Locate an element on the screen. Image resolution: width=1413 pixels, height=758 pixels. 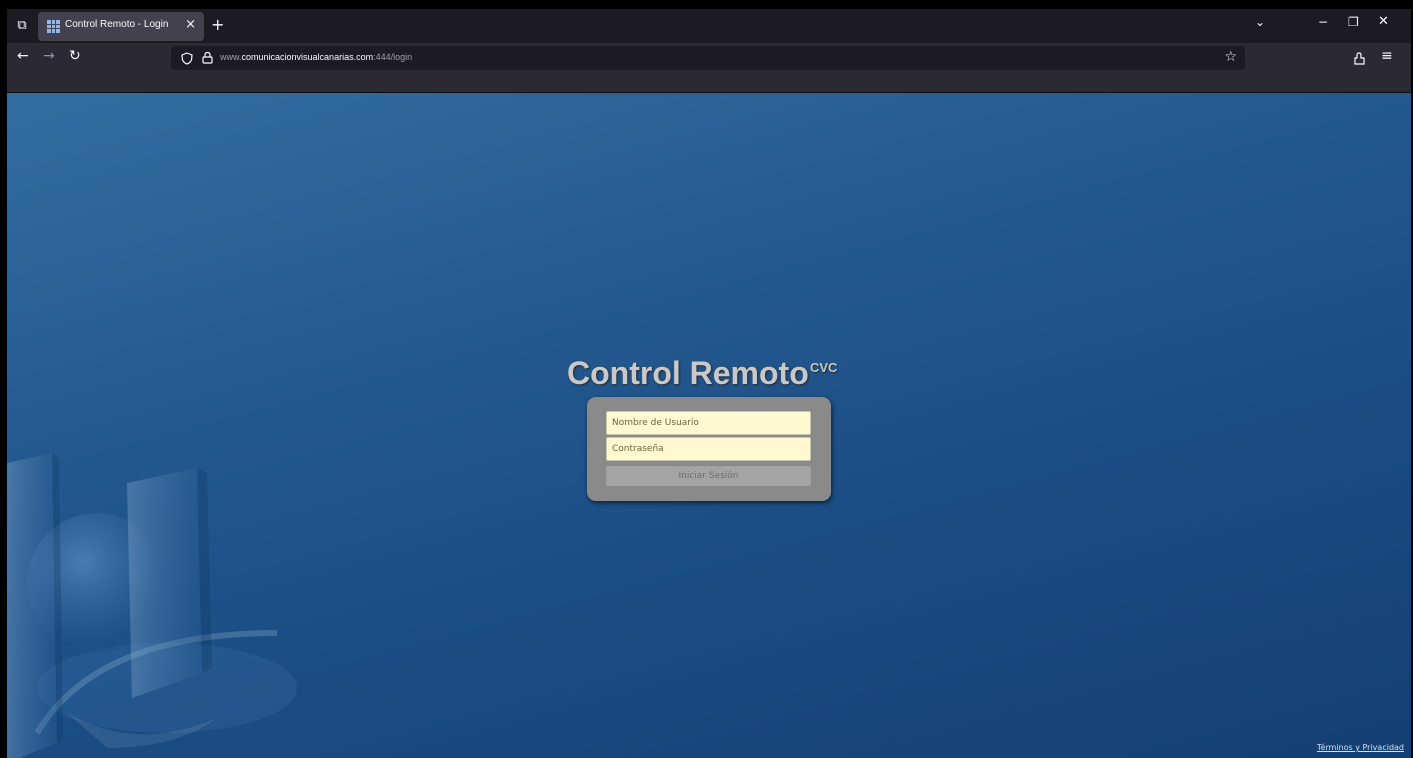
page-title-superscript: CVC is located at coordinates (824, 367).